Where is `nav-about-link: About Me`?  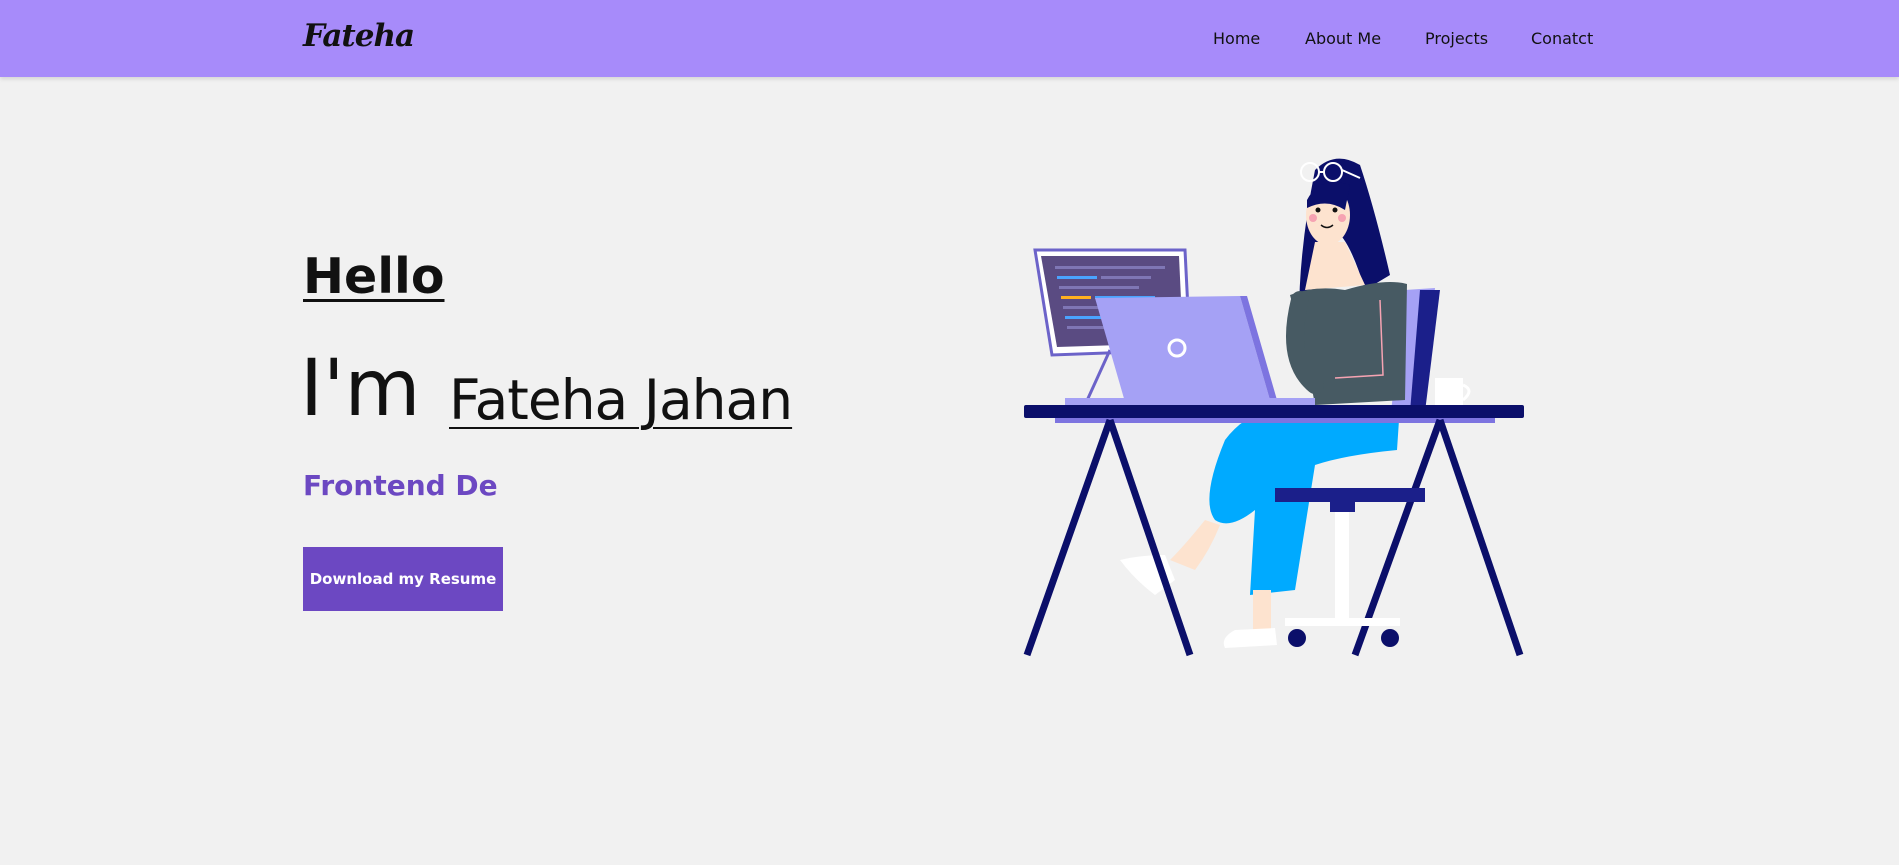 nav-about-link: About Me is located at coordinates (1343, 38).